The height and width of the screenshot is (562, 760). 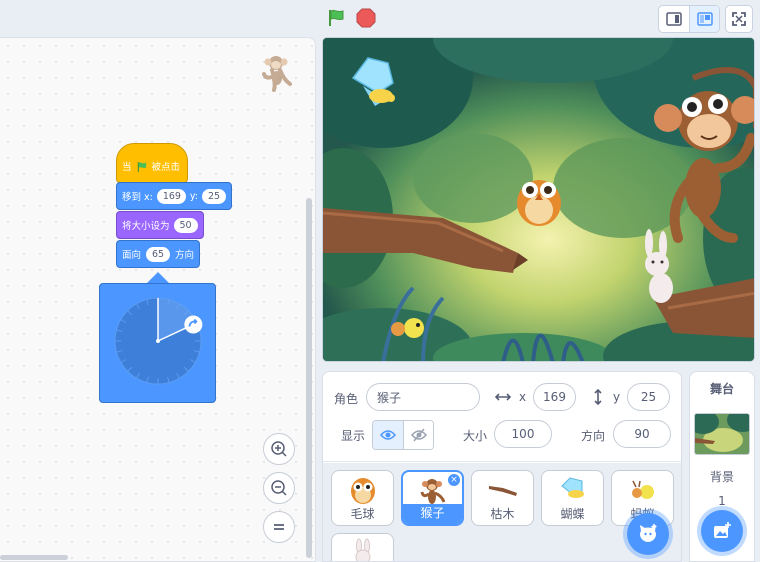 I want to click on zoom-reset-button, so click(x=279, y=527).